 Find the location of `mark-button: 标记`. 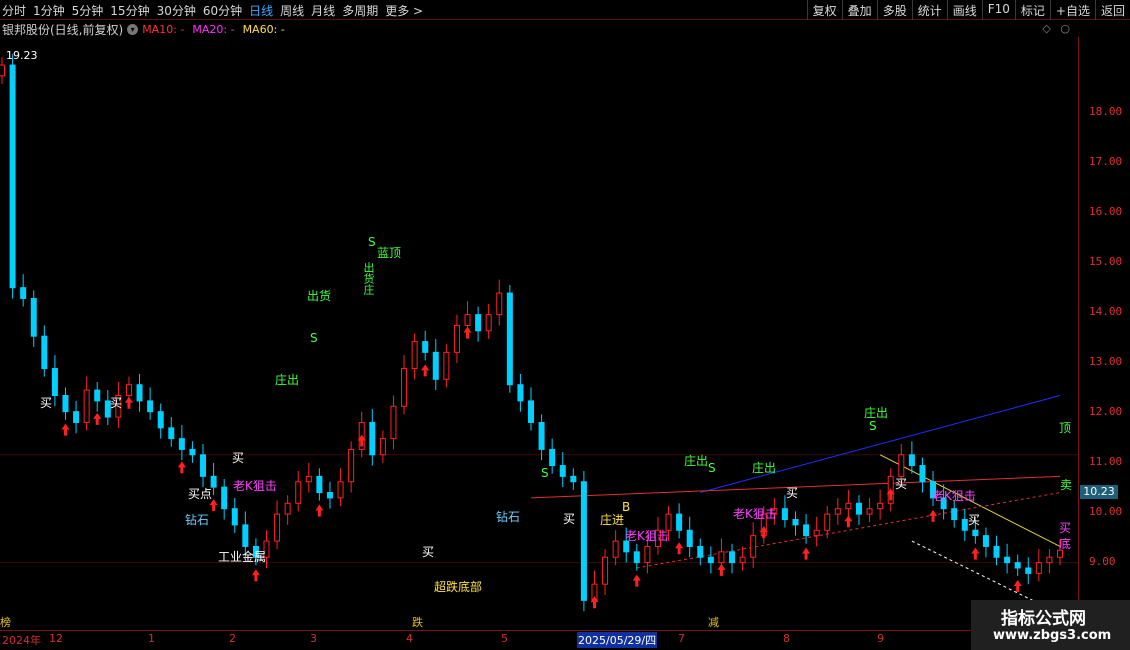

mark-button: 标记 is located at coordinates (1032, 10).